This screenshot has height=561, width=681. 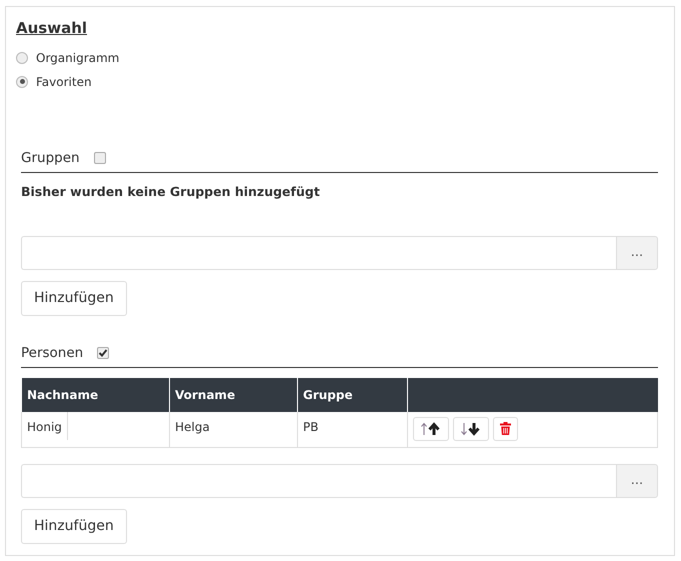 What do you see at coordinates (52, 28) in the screenshot?
I see `section-title: Auswahl` at bounding box center [52, 28].